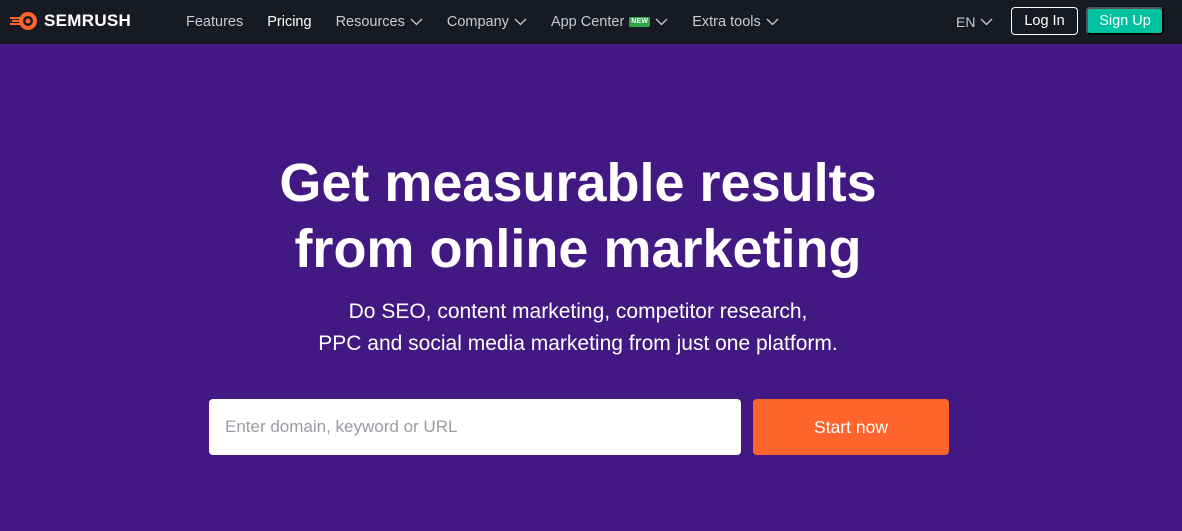 This screenshot has height=531, width=1182. I want to click on hero-title-line: Get measurable results, so click(578, 183).